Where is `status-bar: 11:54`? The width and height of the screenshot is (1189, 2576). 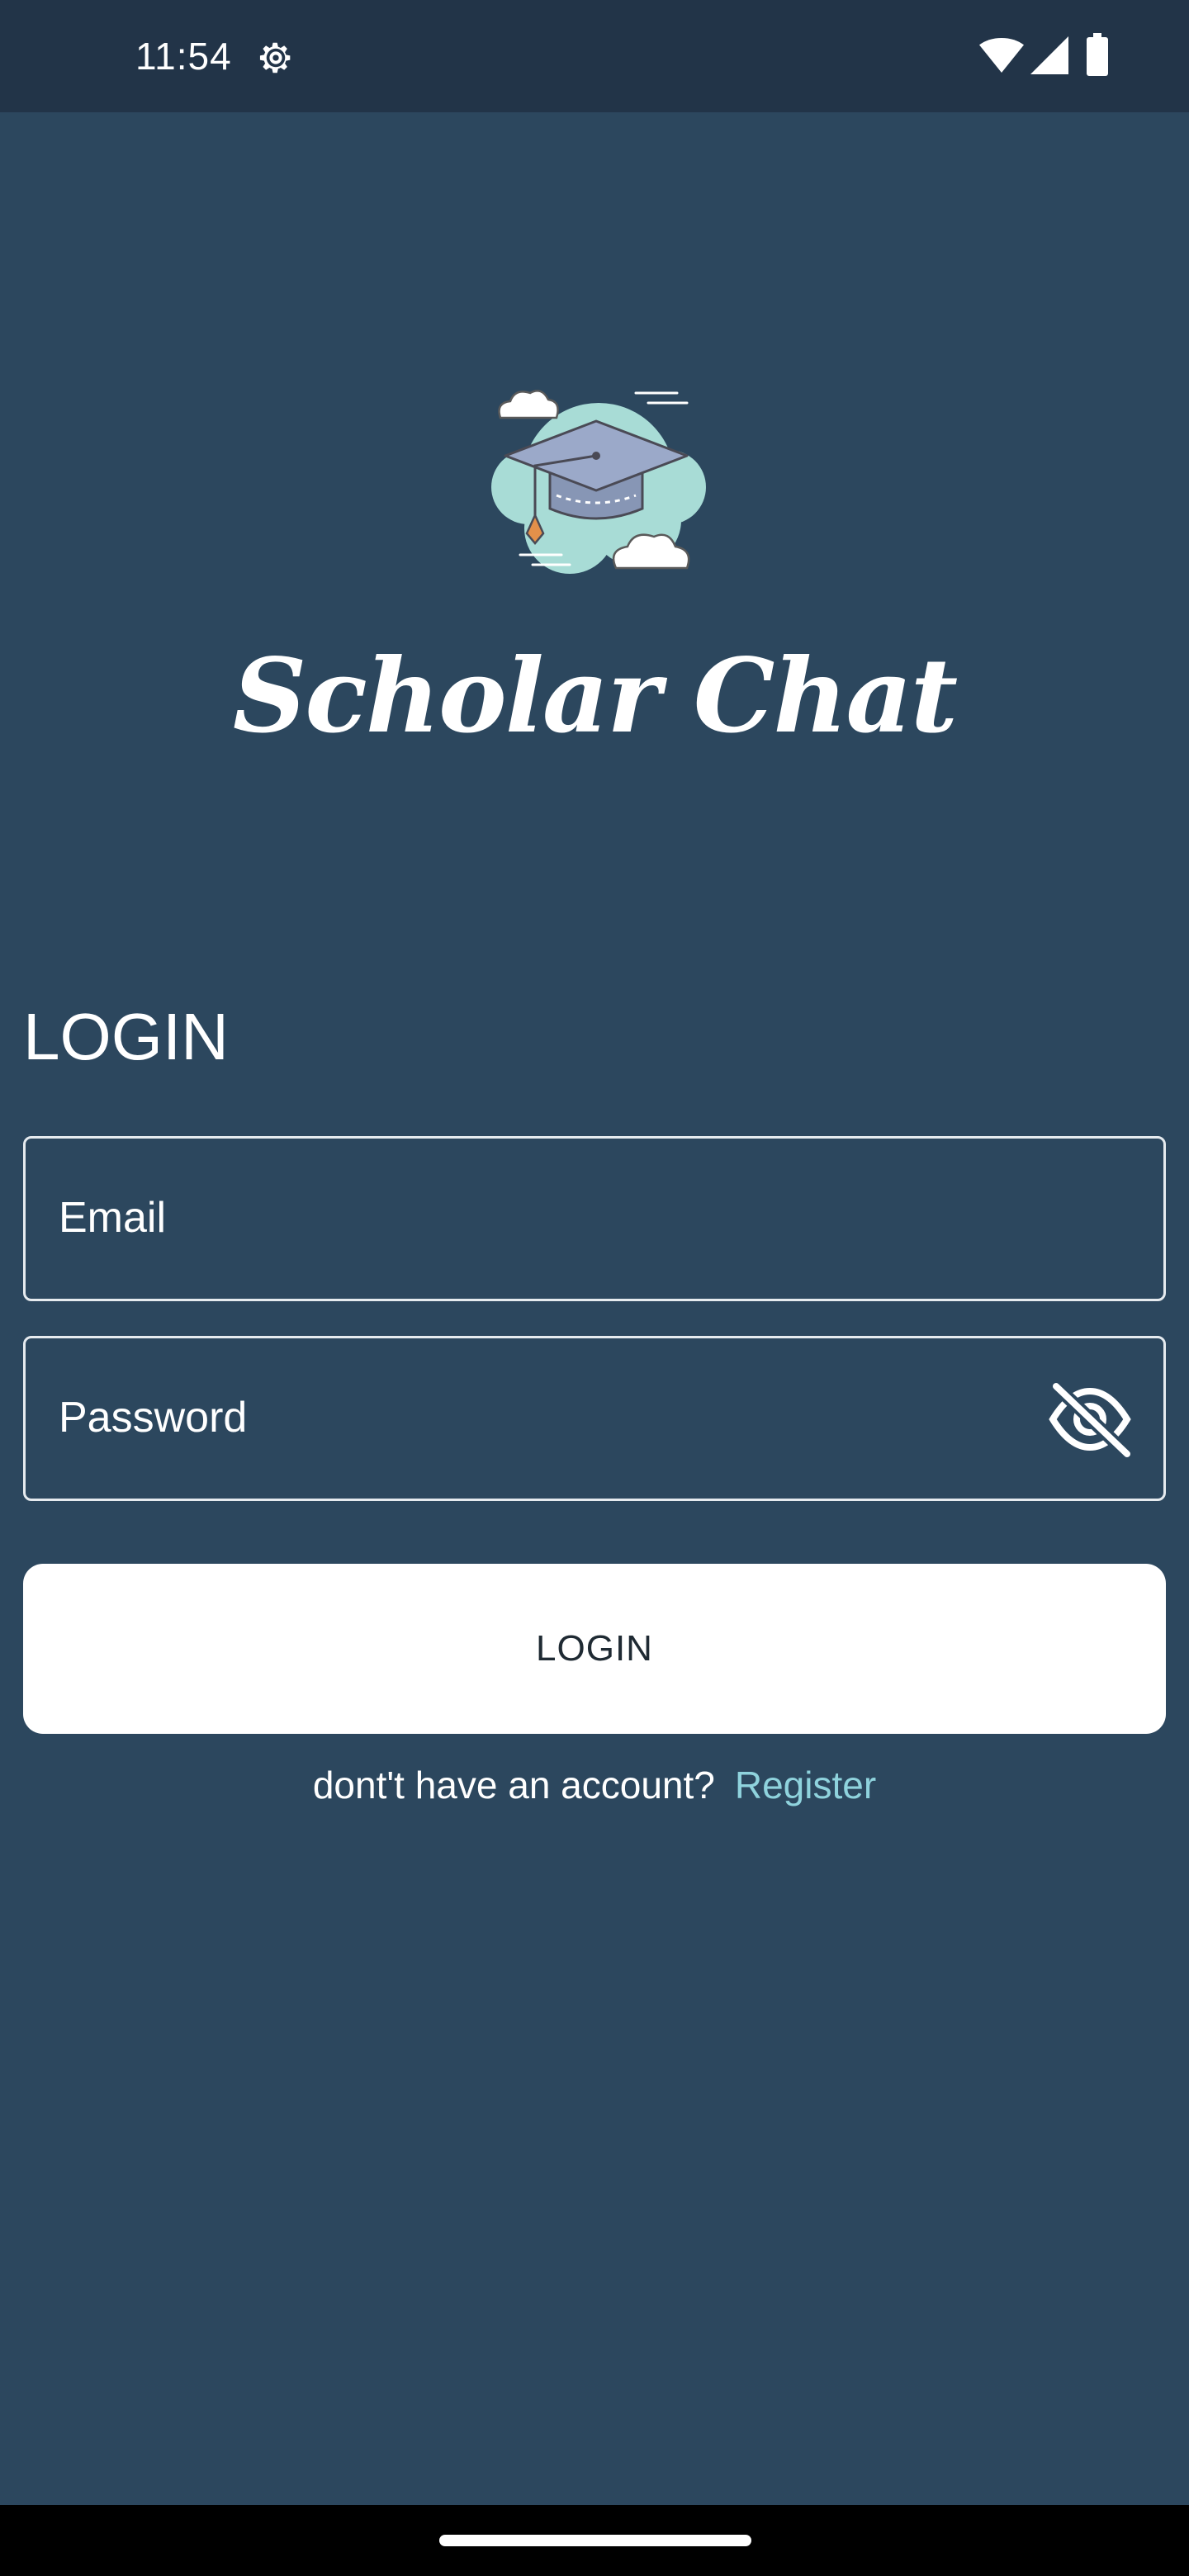
status-bar: 11:54 is located at coordinates (594, 56).